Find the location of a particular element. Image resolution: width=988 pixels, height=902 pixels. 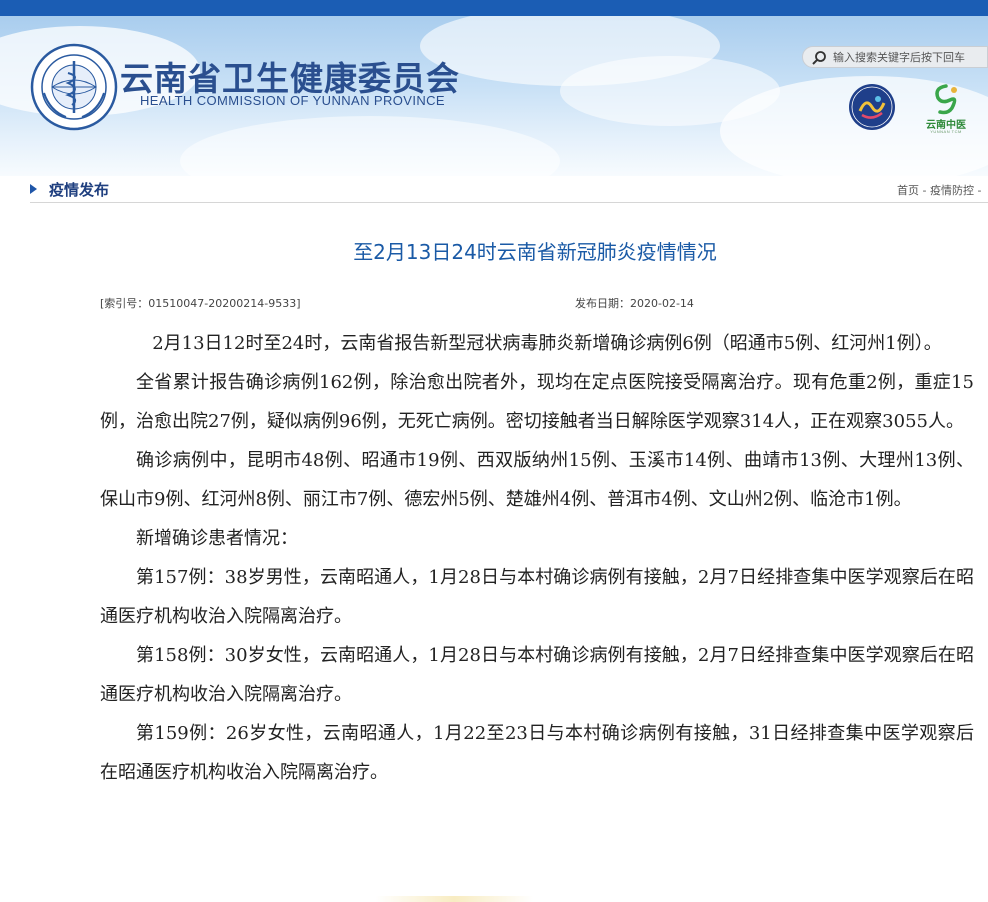

article-title: 至2月13日24时云南省新冠肺炎疫情情况 is located at coordinates (535, 252).